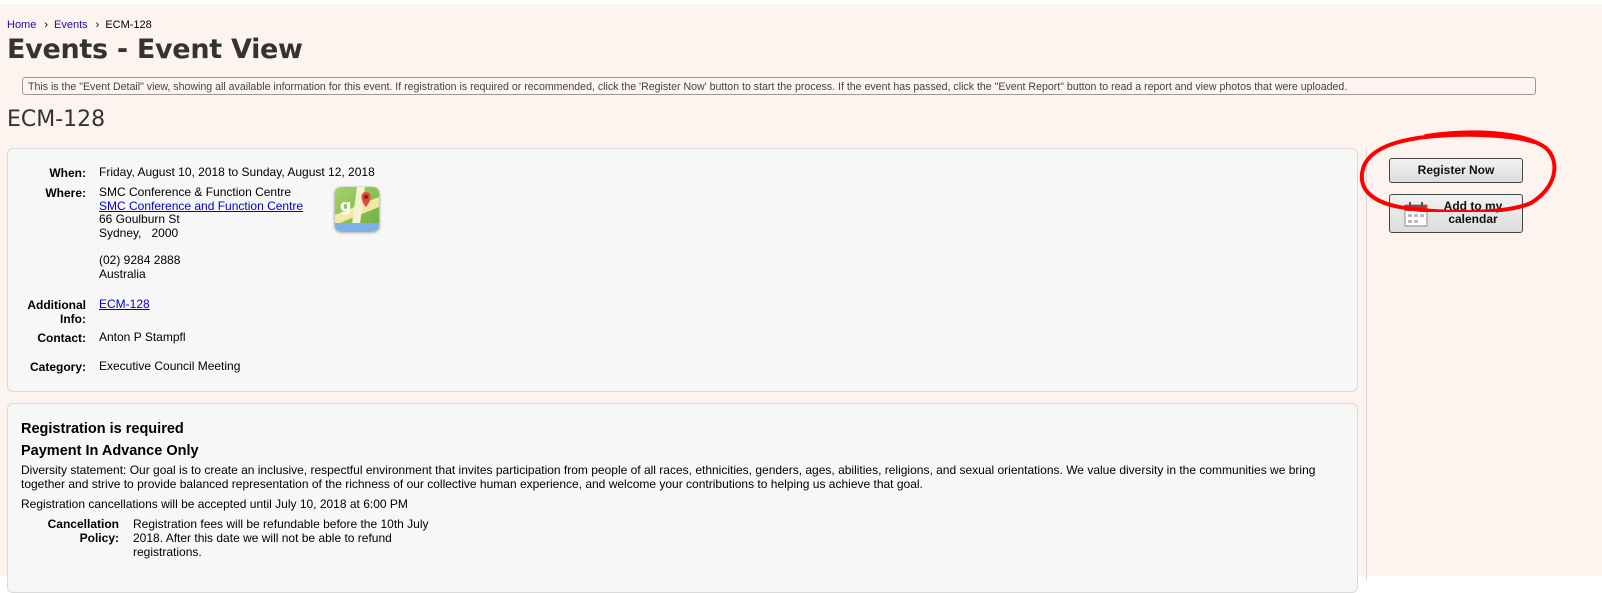 The width and height of the screenshot is (1602, 593). Describe the element at coordinates (56, 312) in the screenshot. I see `additional-info-label: Additional Info:` at that location.